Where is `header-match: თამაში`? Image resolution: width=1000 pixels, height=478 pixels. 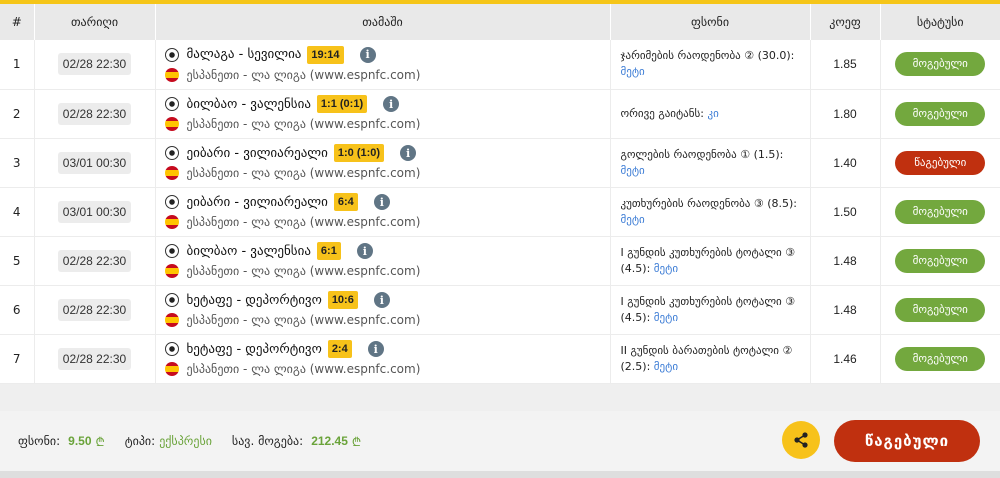
header-match: თამაში is located at coordinates (383, 22).